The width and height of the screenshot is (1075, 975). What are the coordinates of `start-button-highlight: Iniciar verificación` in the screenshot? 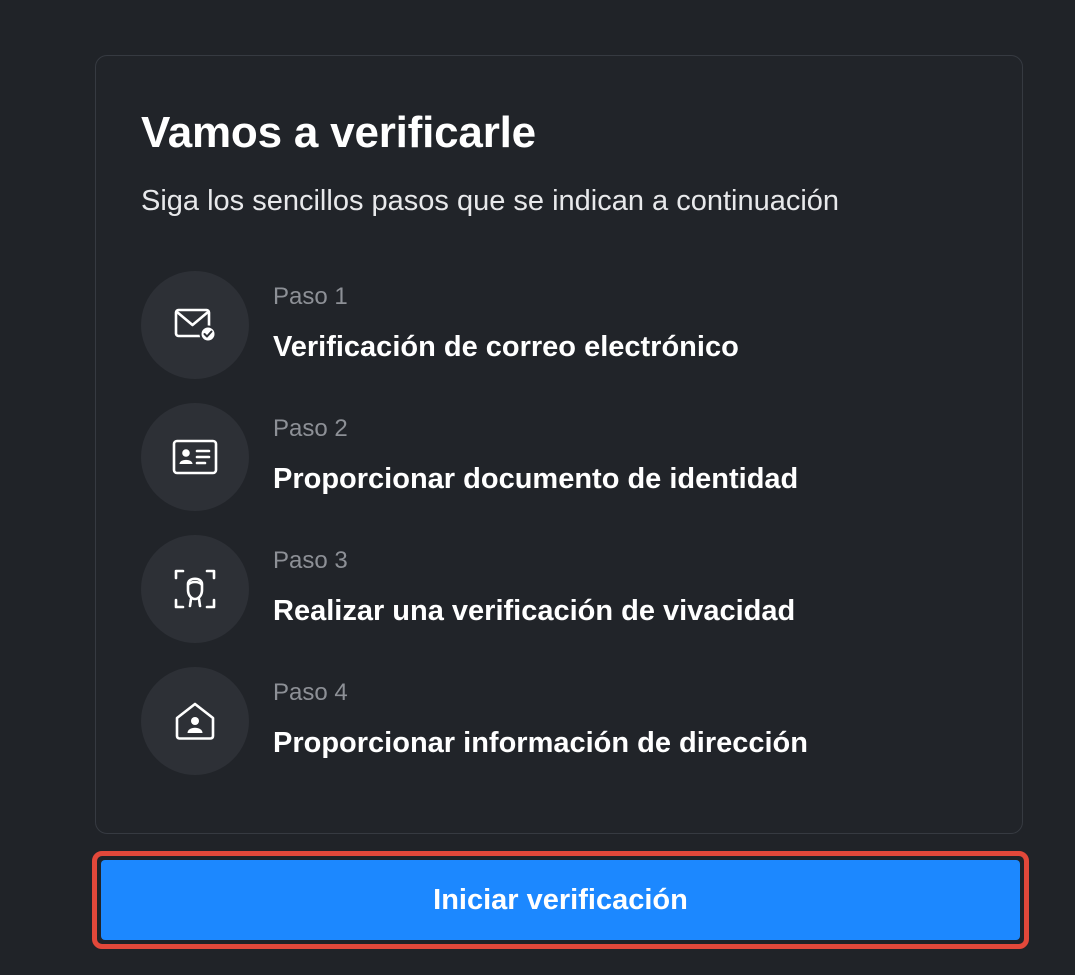 It's located at (560, 900).